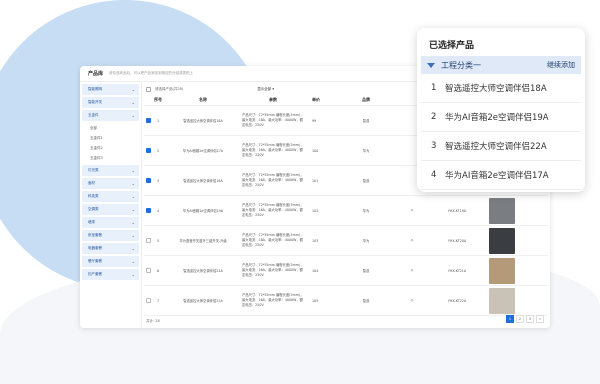 Image resolution: width=600 pixels, height=384 pixels. What do you see at coordinates (510, 319) in the screenshot?
I see `page-button: 1` at bounding box center [510, 319].